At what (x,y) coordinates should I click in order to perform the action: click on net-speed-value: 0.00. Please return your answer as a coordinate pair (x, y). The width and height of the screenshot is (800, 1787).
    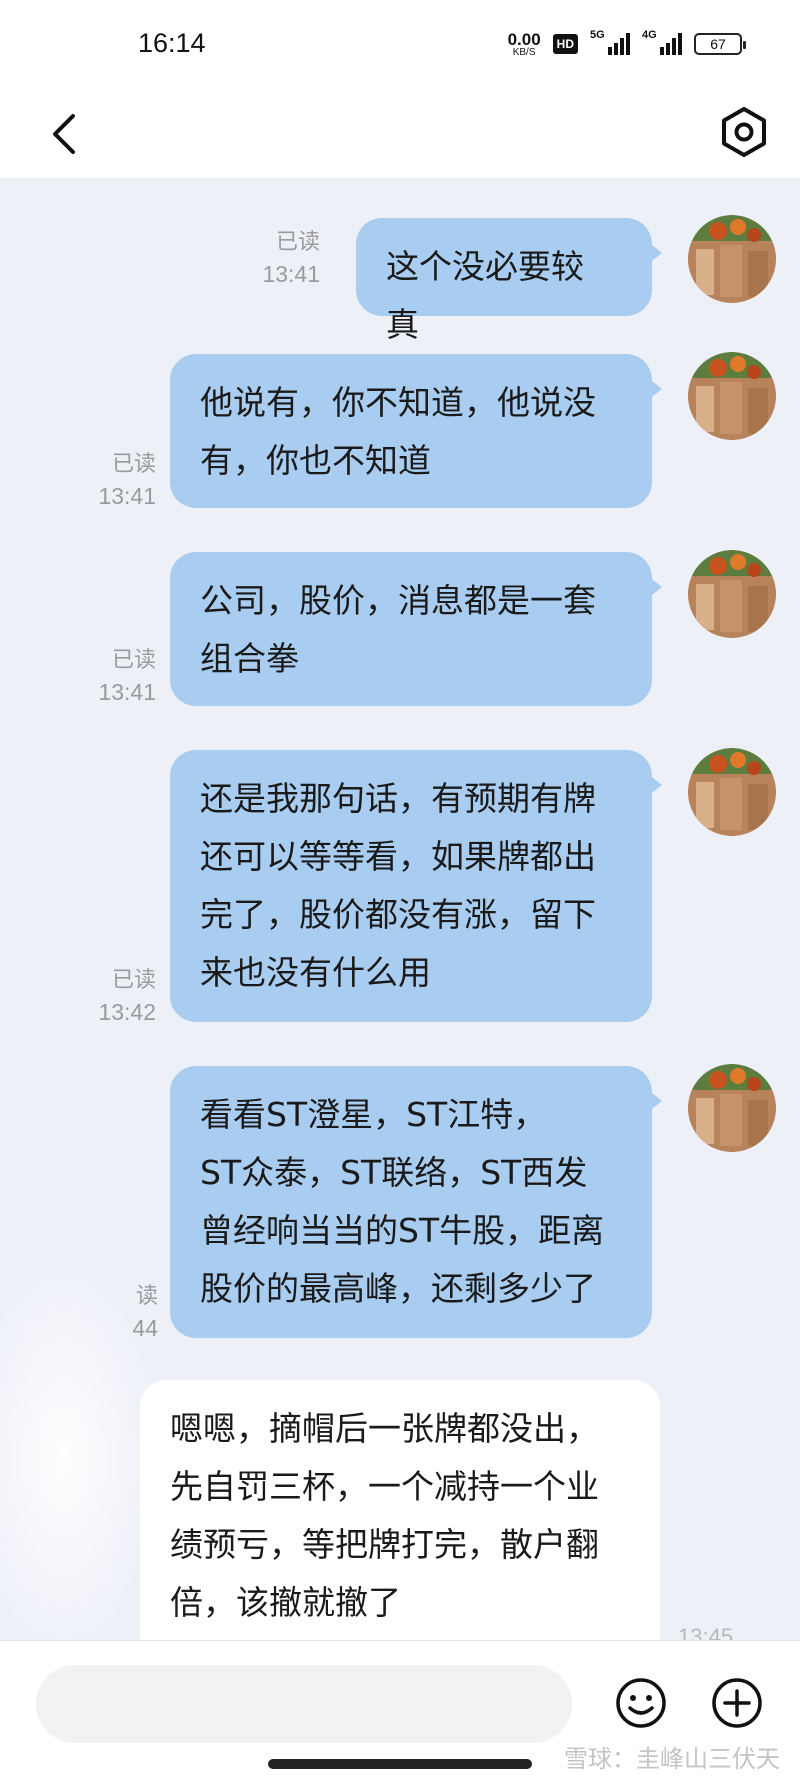
    Looking at the image, I should click on (524, 39).